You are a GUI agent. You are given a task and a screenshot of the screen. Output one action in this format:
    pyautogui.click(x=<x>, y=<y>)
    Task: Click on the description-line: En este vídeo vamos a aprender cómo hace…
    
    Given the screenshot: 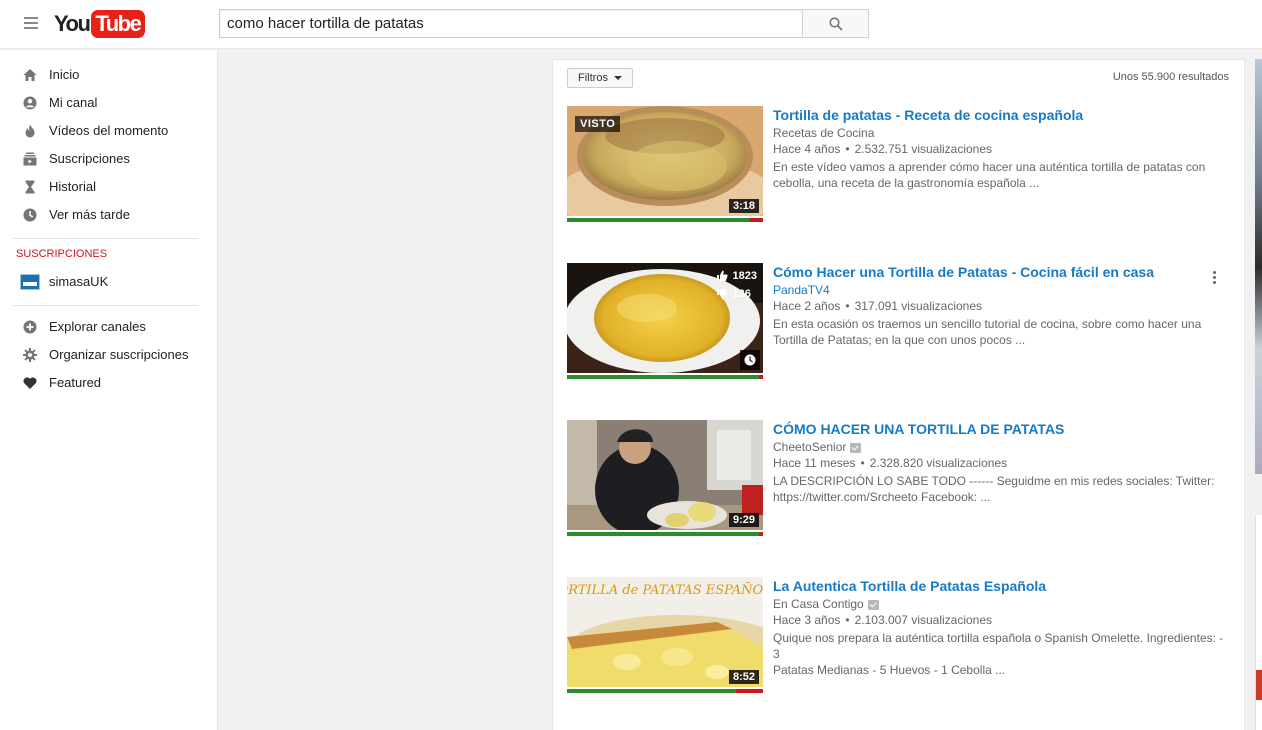 What is the action you would take?
    pyautogui.click(x=989, y=167)
    